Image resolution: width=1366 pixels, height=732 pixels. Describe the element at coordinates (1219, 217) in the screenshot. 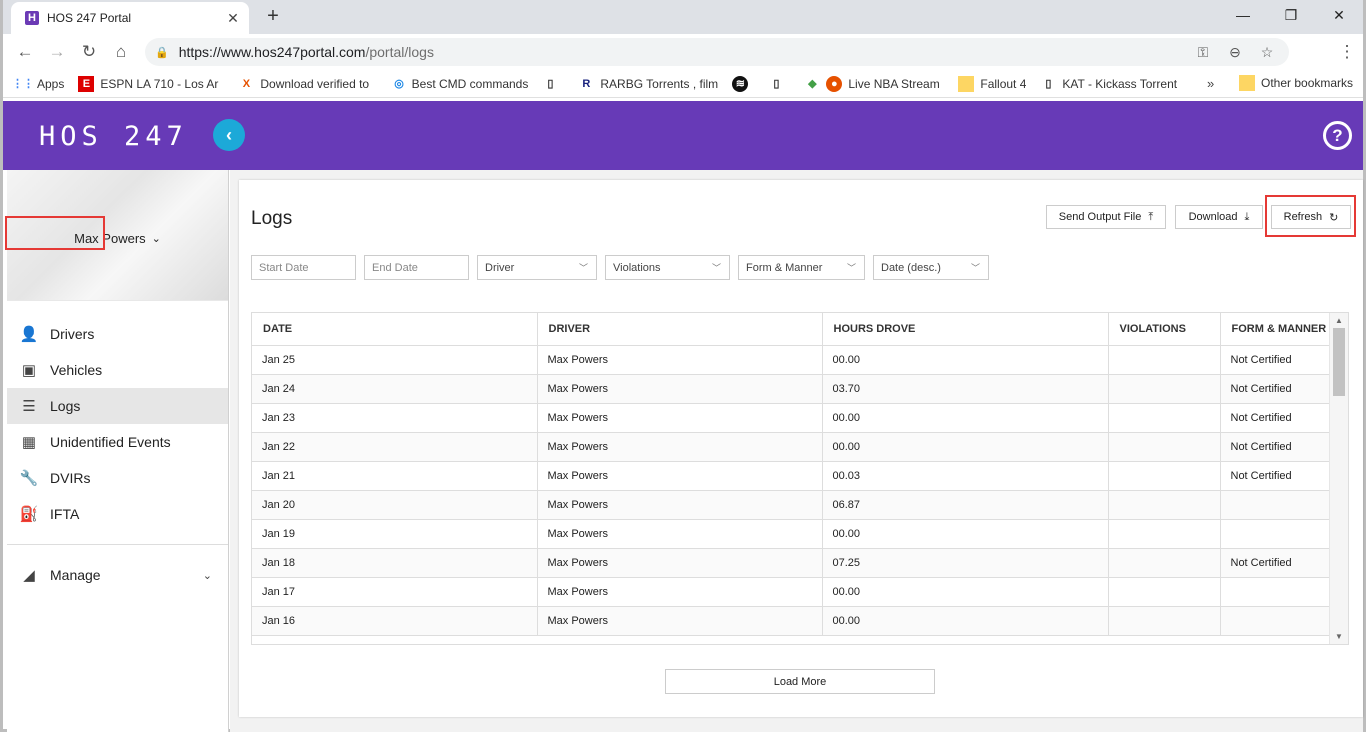

I see `download-button: Download ⤓` at that location.